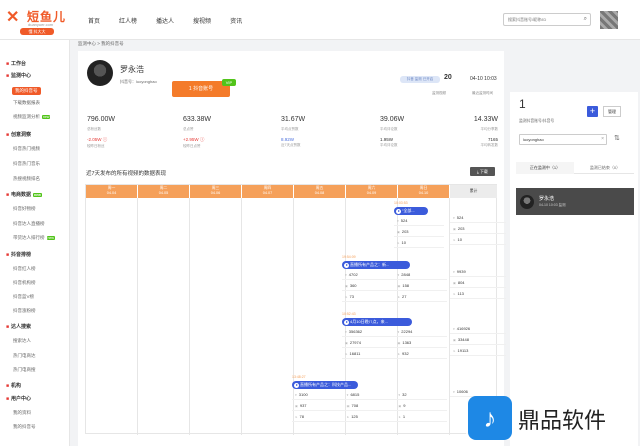  What do you see at coordinates (32, 117) in the screenshot?
I see `sidebar-item-video-monitor: 视频监测分析 new` at bounding box center [32, 117].